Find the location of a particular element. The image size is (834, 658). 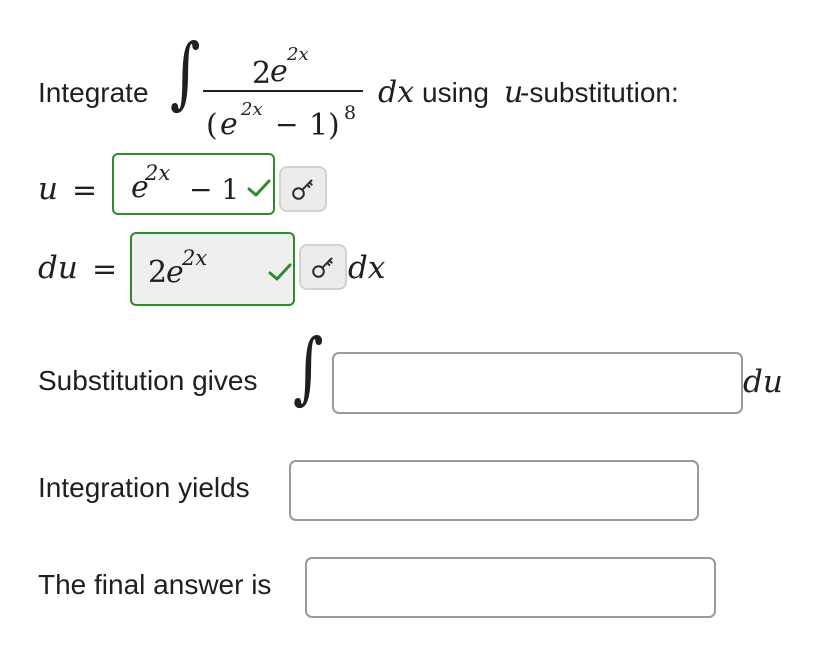

u-answer-tail: − 1 is located at coordinates (214, 189).